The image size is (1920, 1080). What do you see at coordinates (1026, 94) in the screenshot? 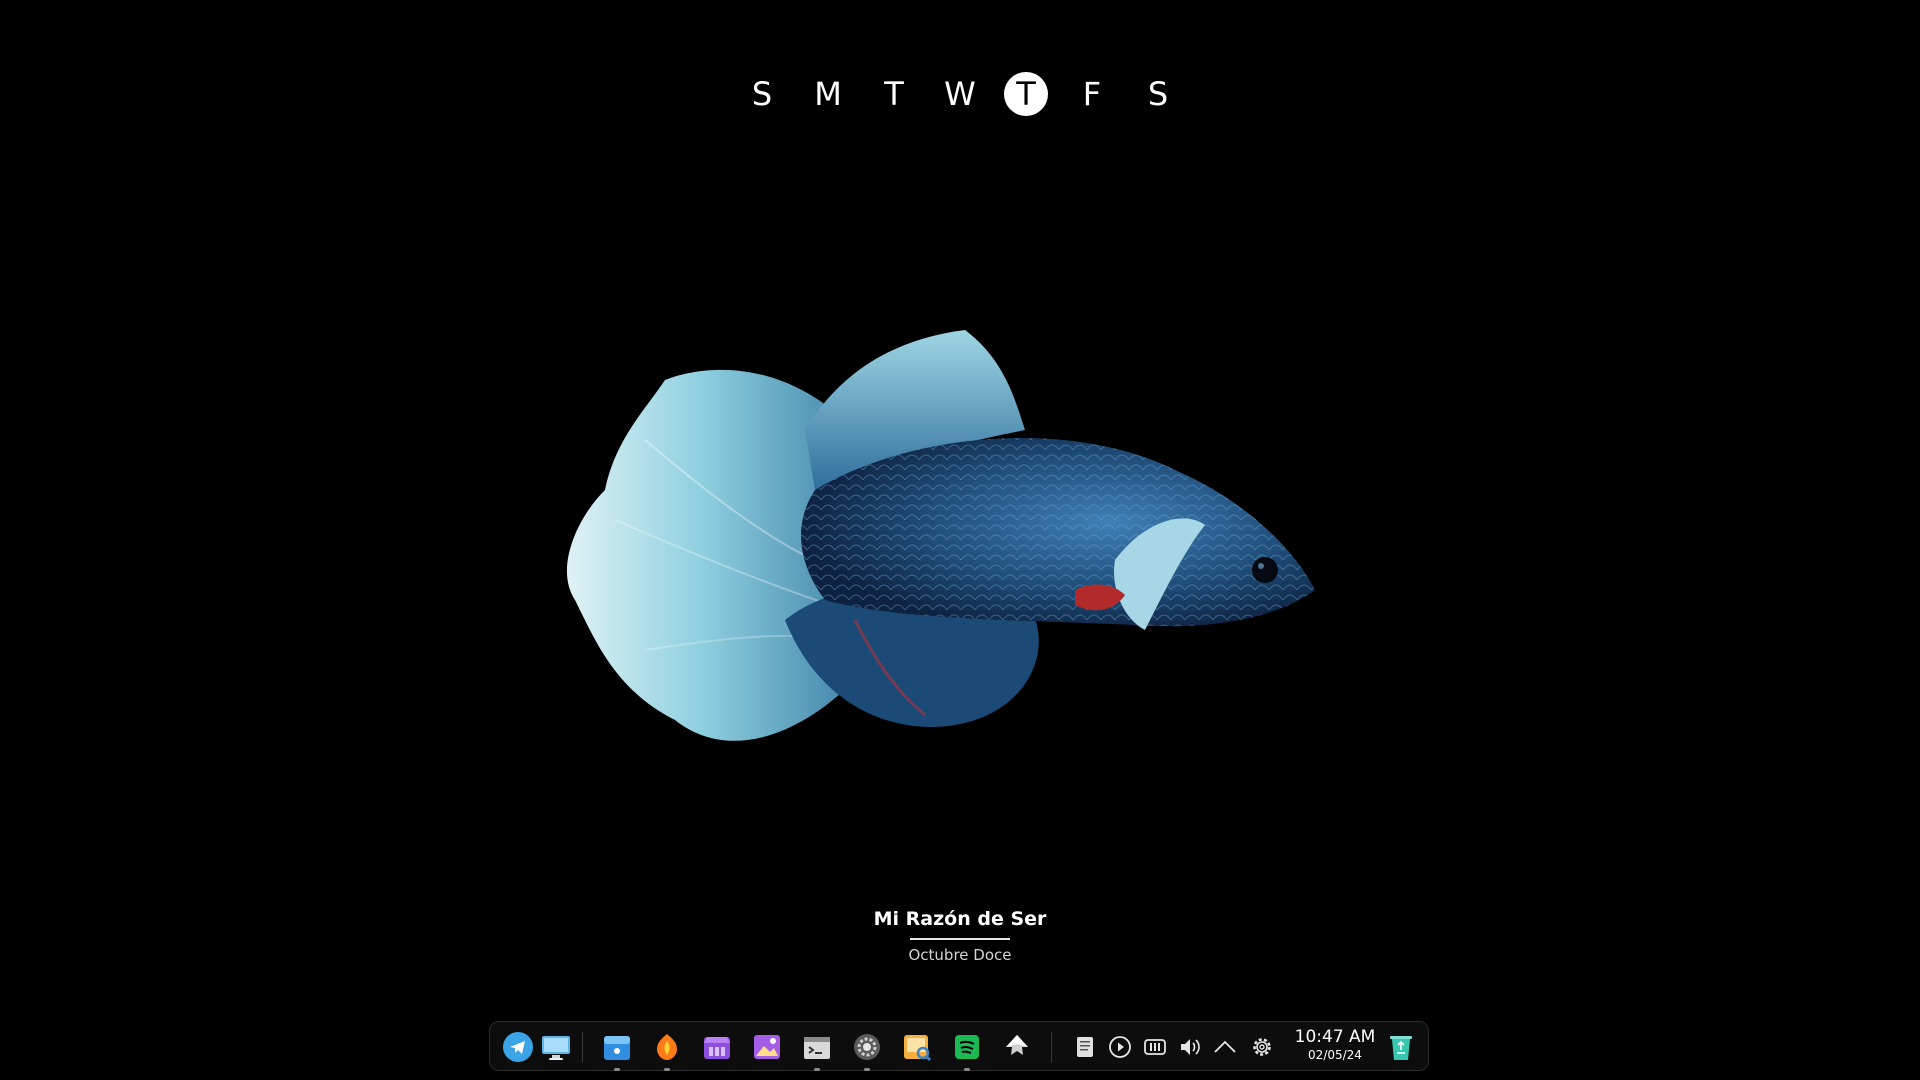
I see `weekday-thursday-current: T` at bounding box center [1026, 94].